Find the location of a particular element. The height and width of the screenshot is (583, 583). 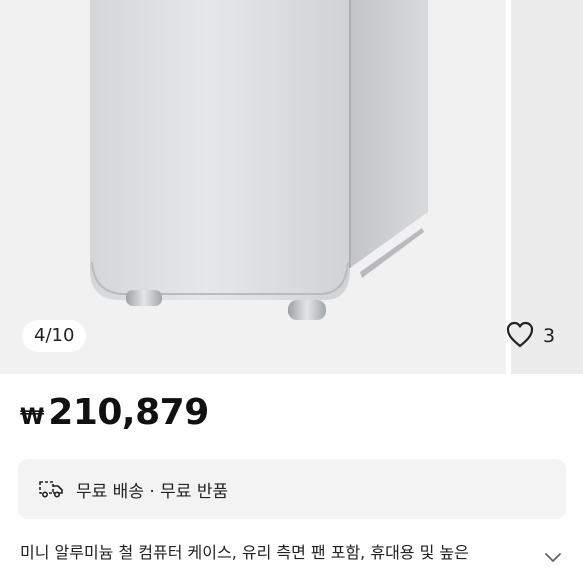

price-amount: 210,879 is located at coordinates (128, 412).